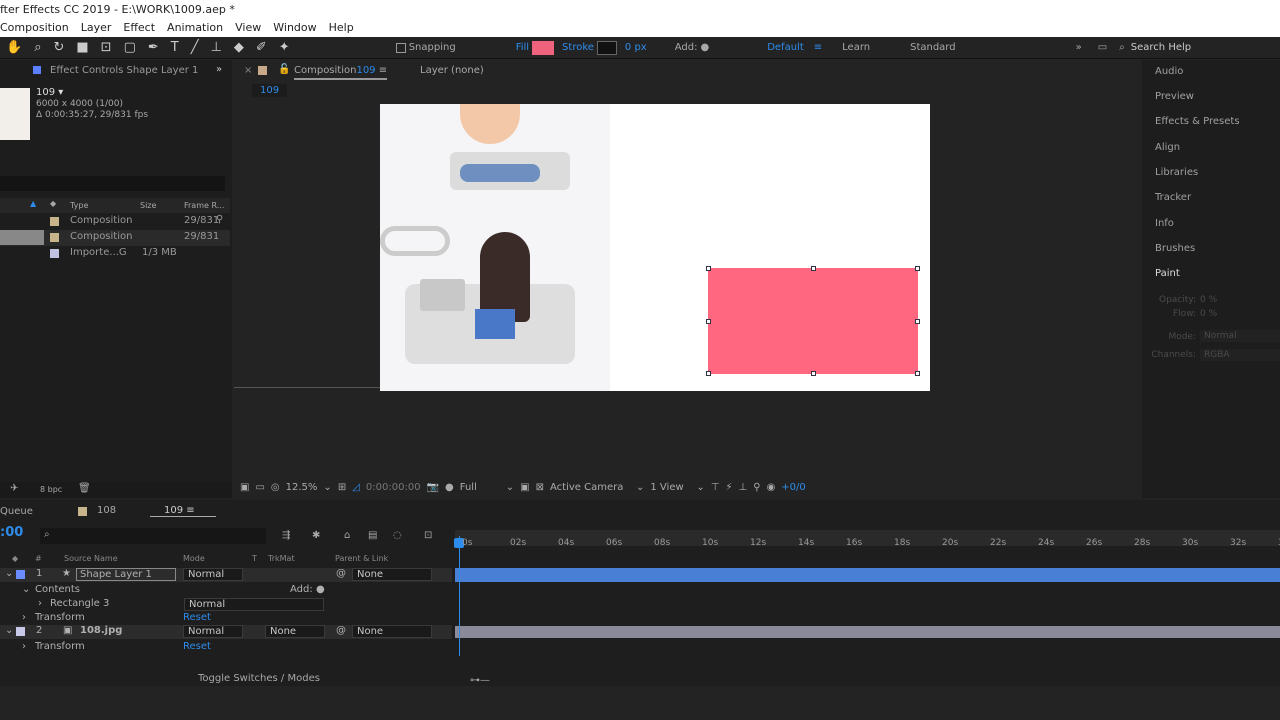  What do you see at coordinates (522, 47) in the screenshot?
I see `fill-label: Fill` at bounding box center [522, 47].